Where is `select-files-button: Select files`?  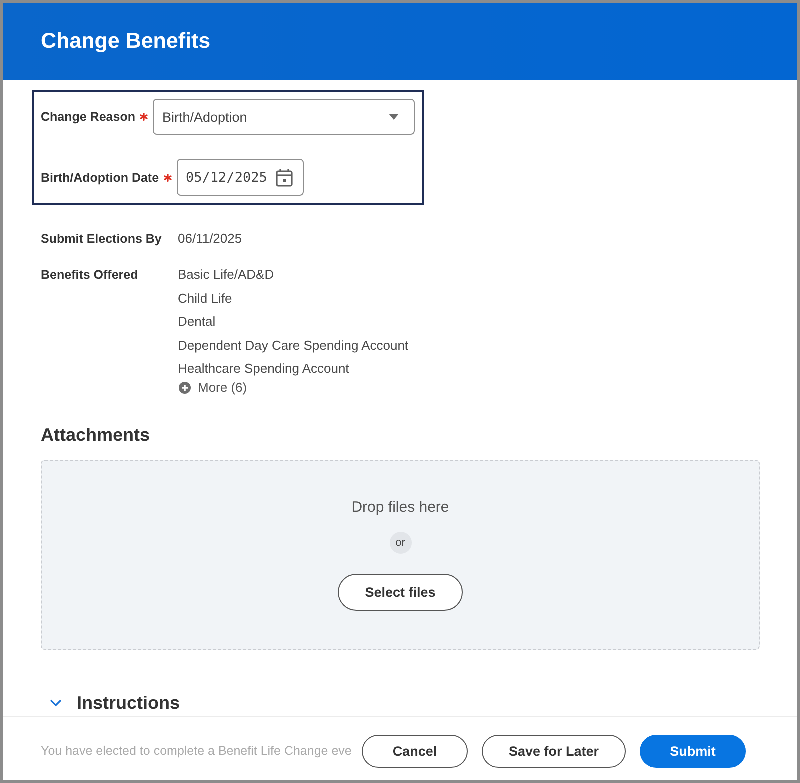 select-files-button: Select files is located at coordinates (400, 592).